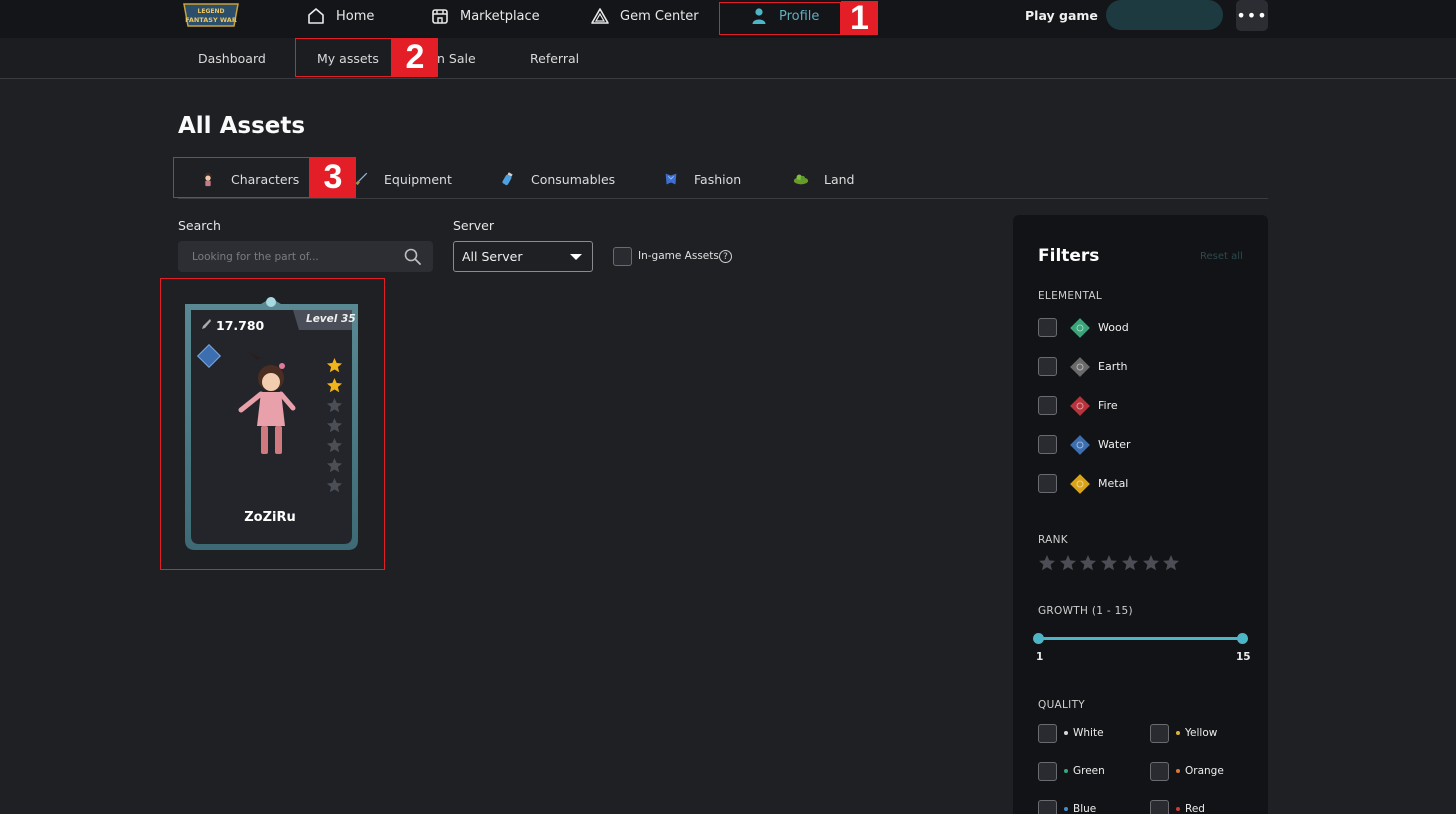 This screenshot has height=814, width=1456. What do you see at coordinates (1201, 733) in the screenshot?
I see `quality-text: Yellow` at bounding box center [1201, 733].